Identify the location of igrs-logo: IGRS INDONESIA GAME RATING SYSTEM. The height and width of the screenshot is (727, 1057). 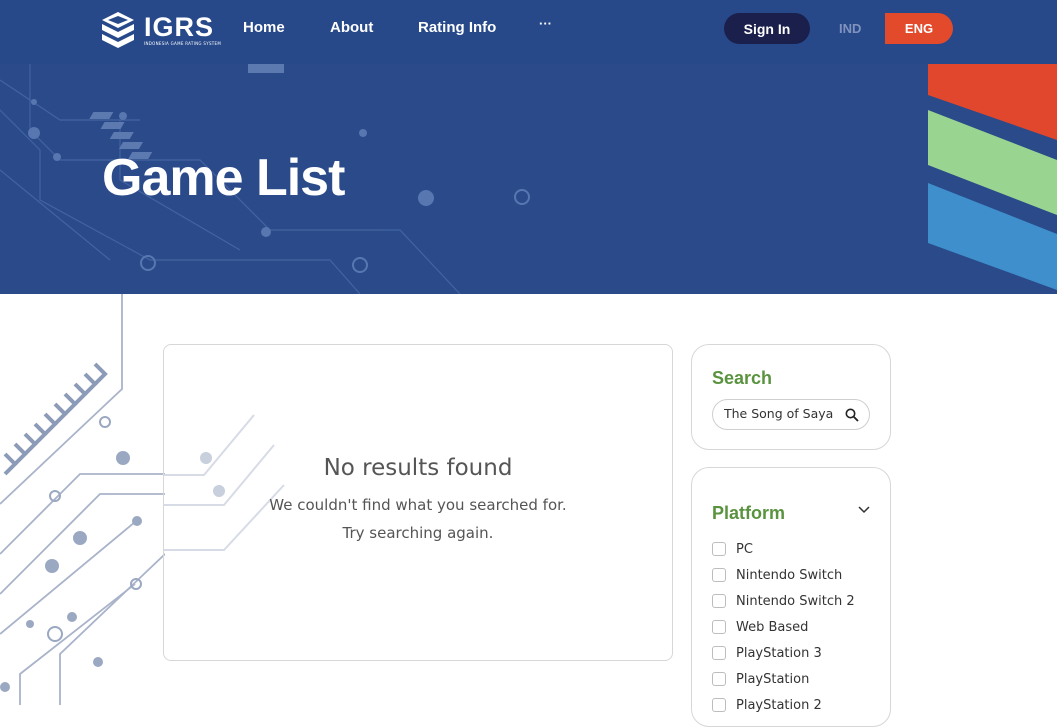
(160, 30).